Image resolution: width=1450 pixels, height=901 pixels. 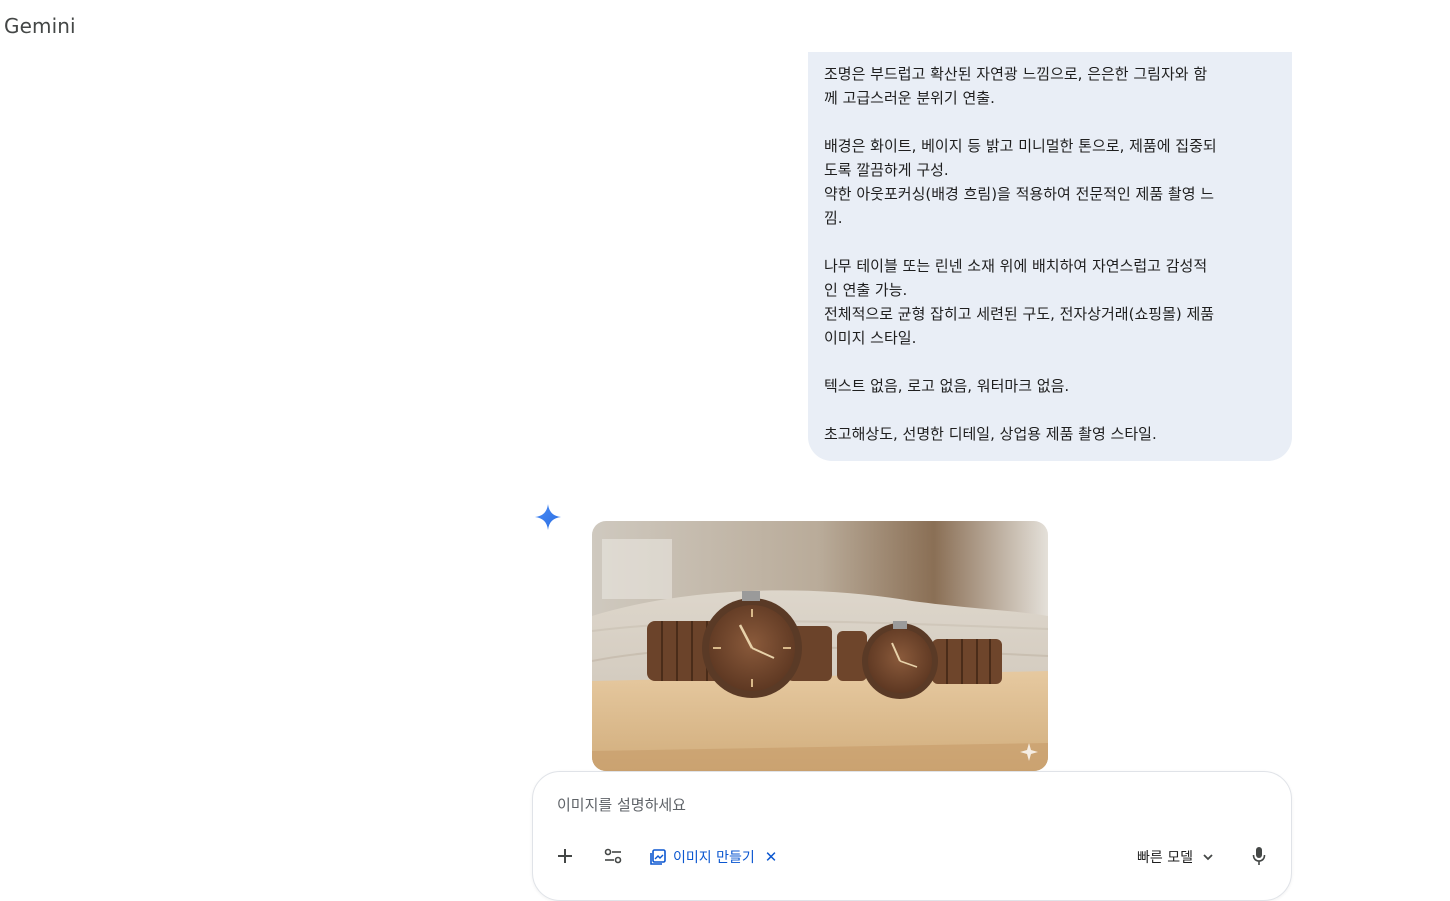 I want to click on plus-icon, so click(x=565, y=856).